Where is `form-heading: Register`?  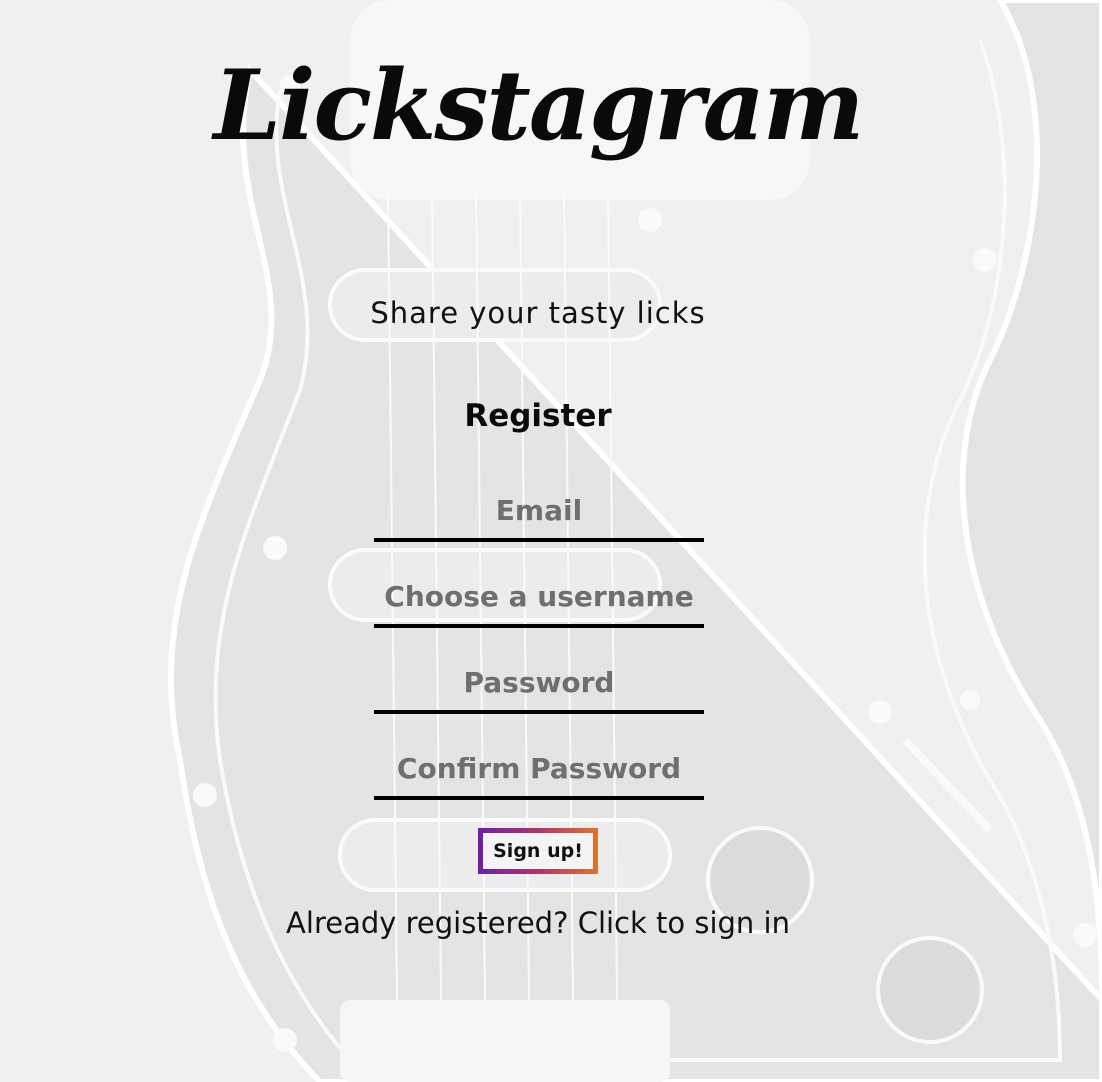 form-heading: Register is located at coordinates (538, 416).